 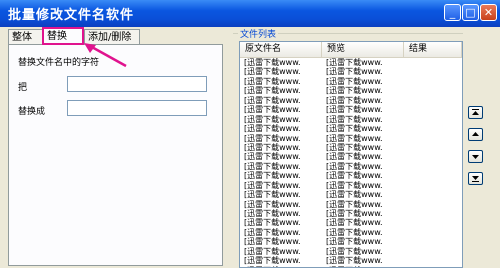 I want to click on to-label: 替换成, so click(x=32, y=112).